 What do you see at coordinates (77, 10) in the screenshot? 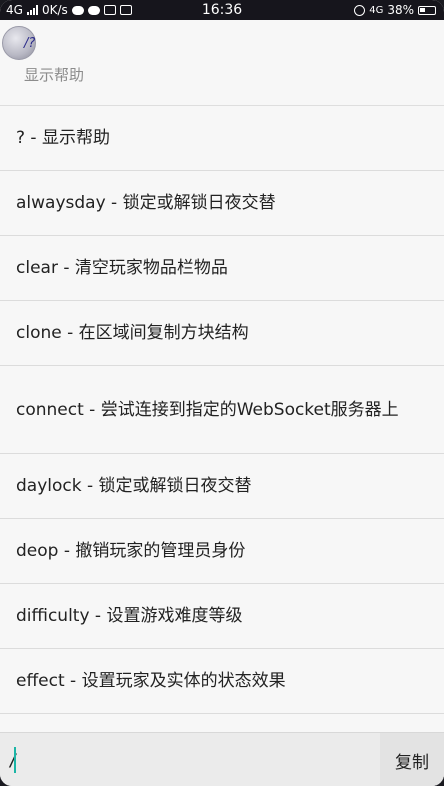
I see `chat-icon` at bounding box center [77, 10].